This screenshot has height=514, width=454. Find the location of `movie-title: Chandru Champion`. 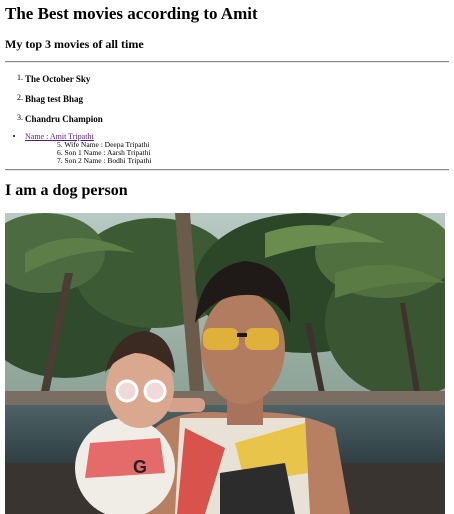

movie-title: Chandru Champion is located at coordinates (64, 119).